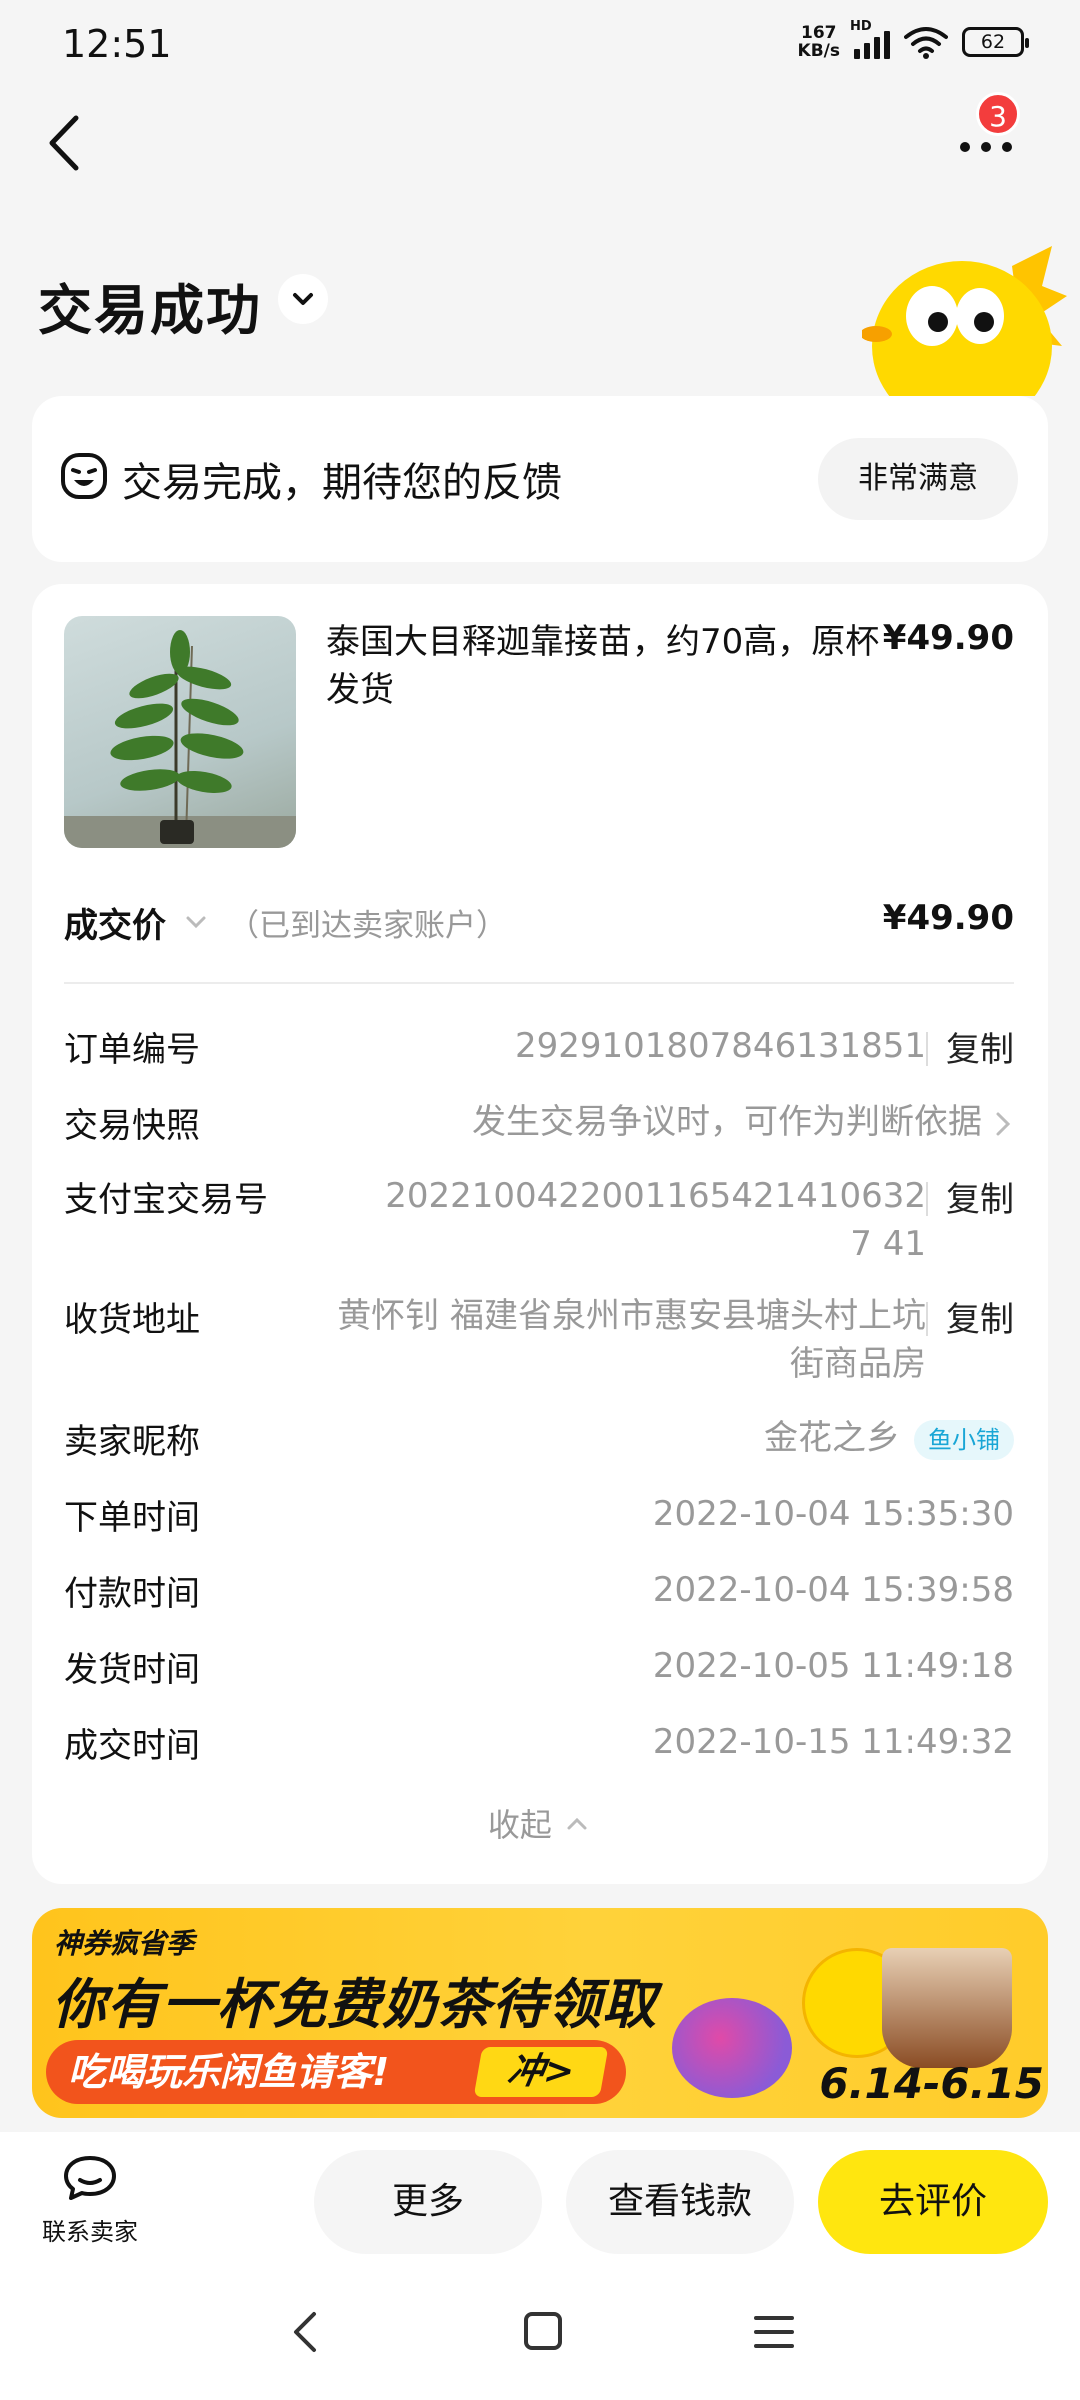  What do you see at coordinates (132, 1594) in the screenshot?
I see `pay-time-label: 付款时间` at bounding box center [132, 1594].